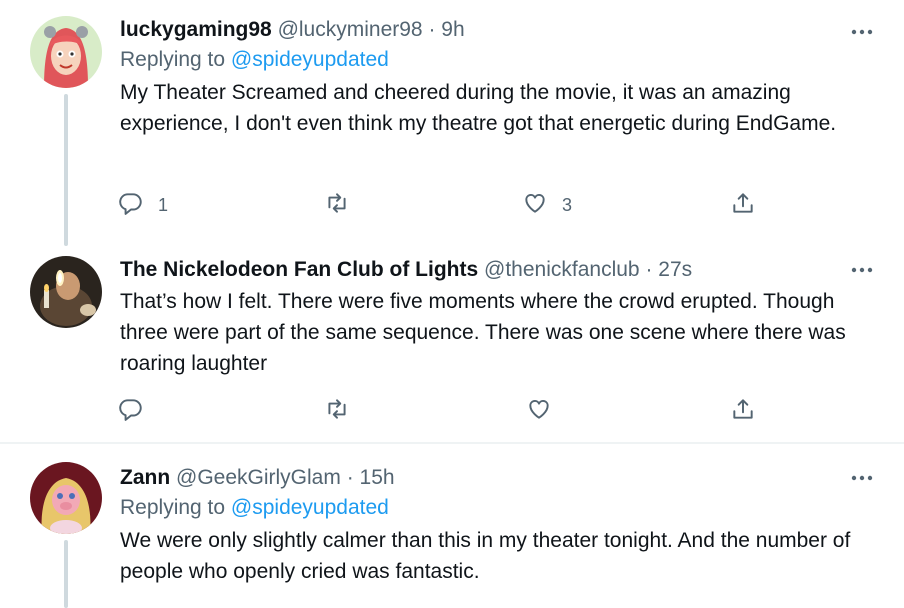 The width and height of the screenshot is (904, 608). Describe the element at coordinates (562, 269) in the screenshot. I see `user-handle: @thenickfanclub` at that location.